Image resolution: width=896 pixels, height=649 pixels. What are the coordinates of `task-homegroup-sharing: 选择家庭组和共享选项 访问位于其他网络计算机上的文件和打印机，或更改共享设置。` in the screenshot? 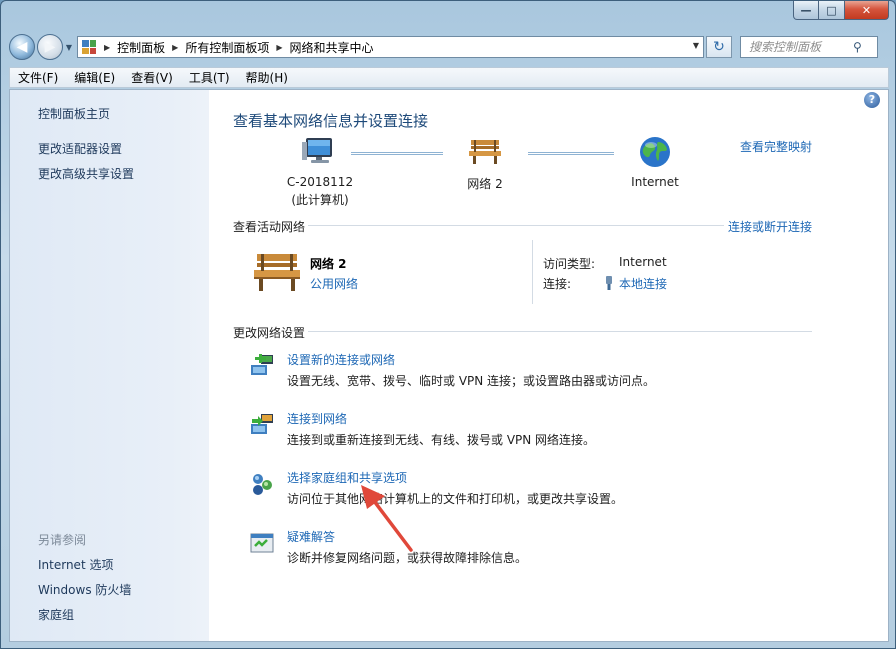 It's located at (549, 489).